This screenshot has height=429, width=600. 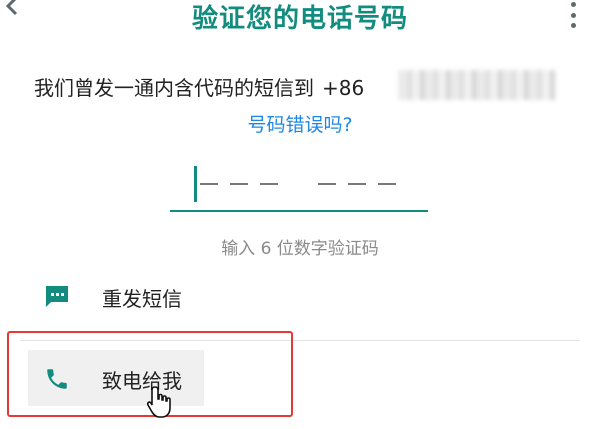 I want to click on resend-sms-button: 重发短信, so click(x=116, y=296).